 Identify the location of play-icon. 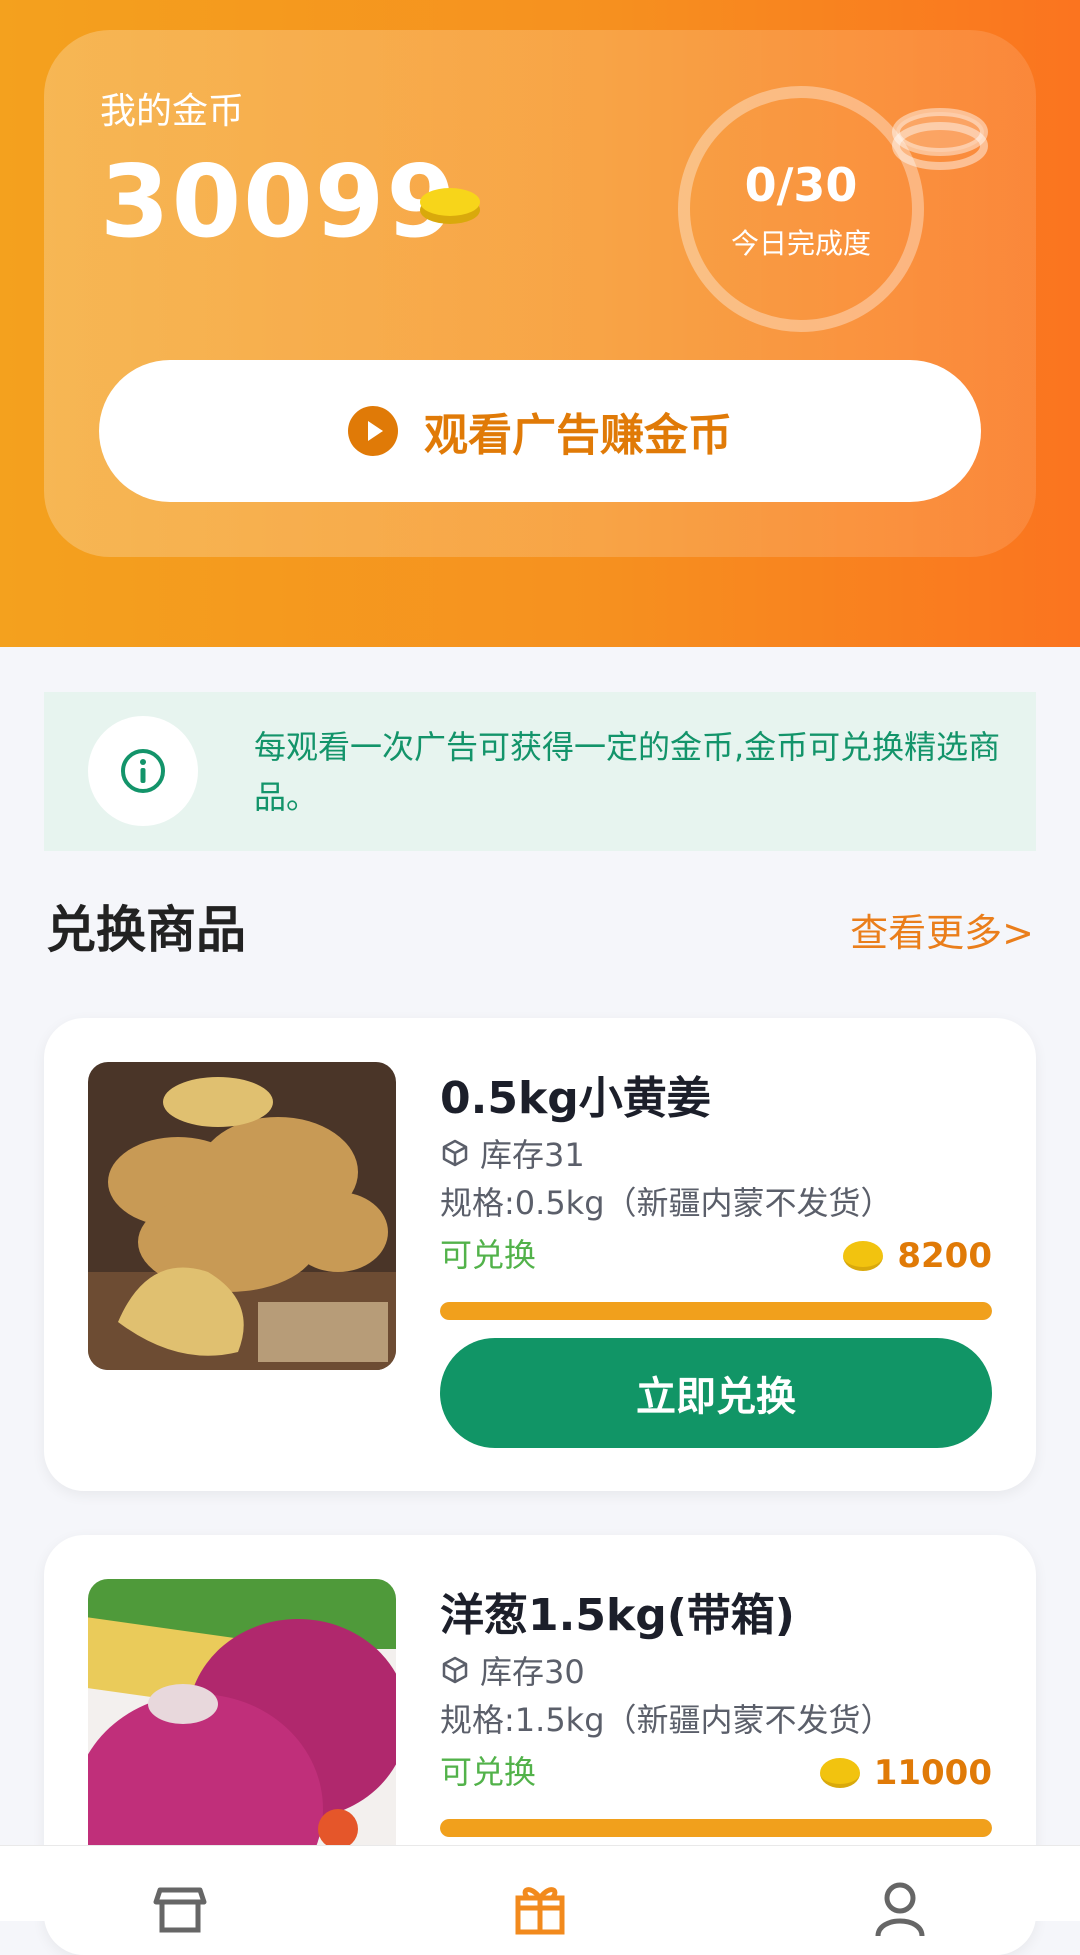
(373, 431).